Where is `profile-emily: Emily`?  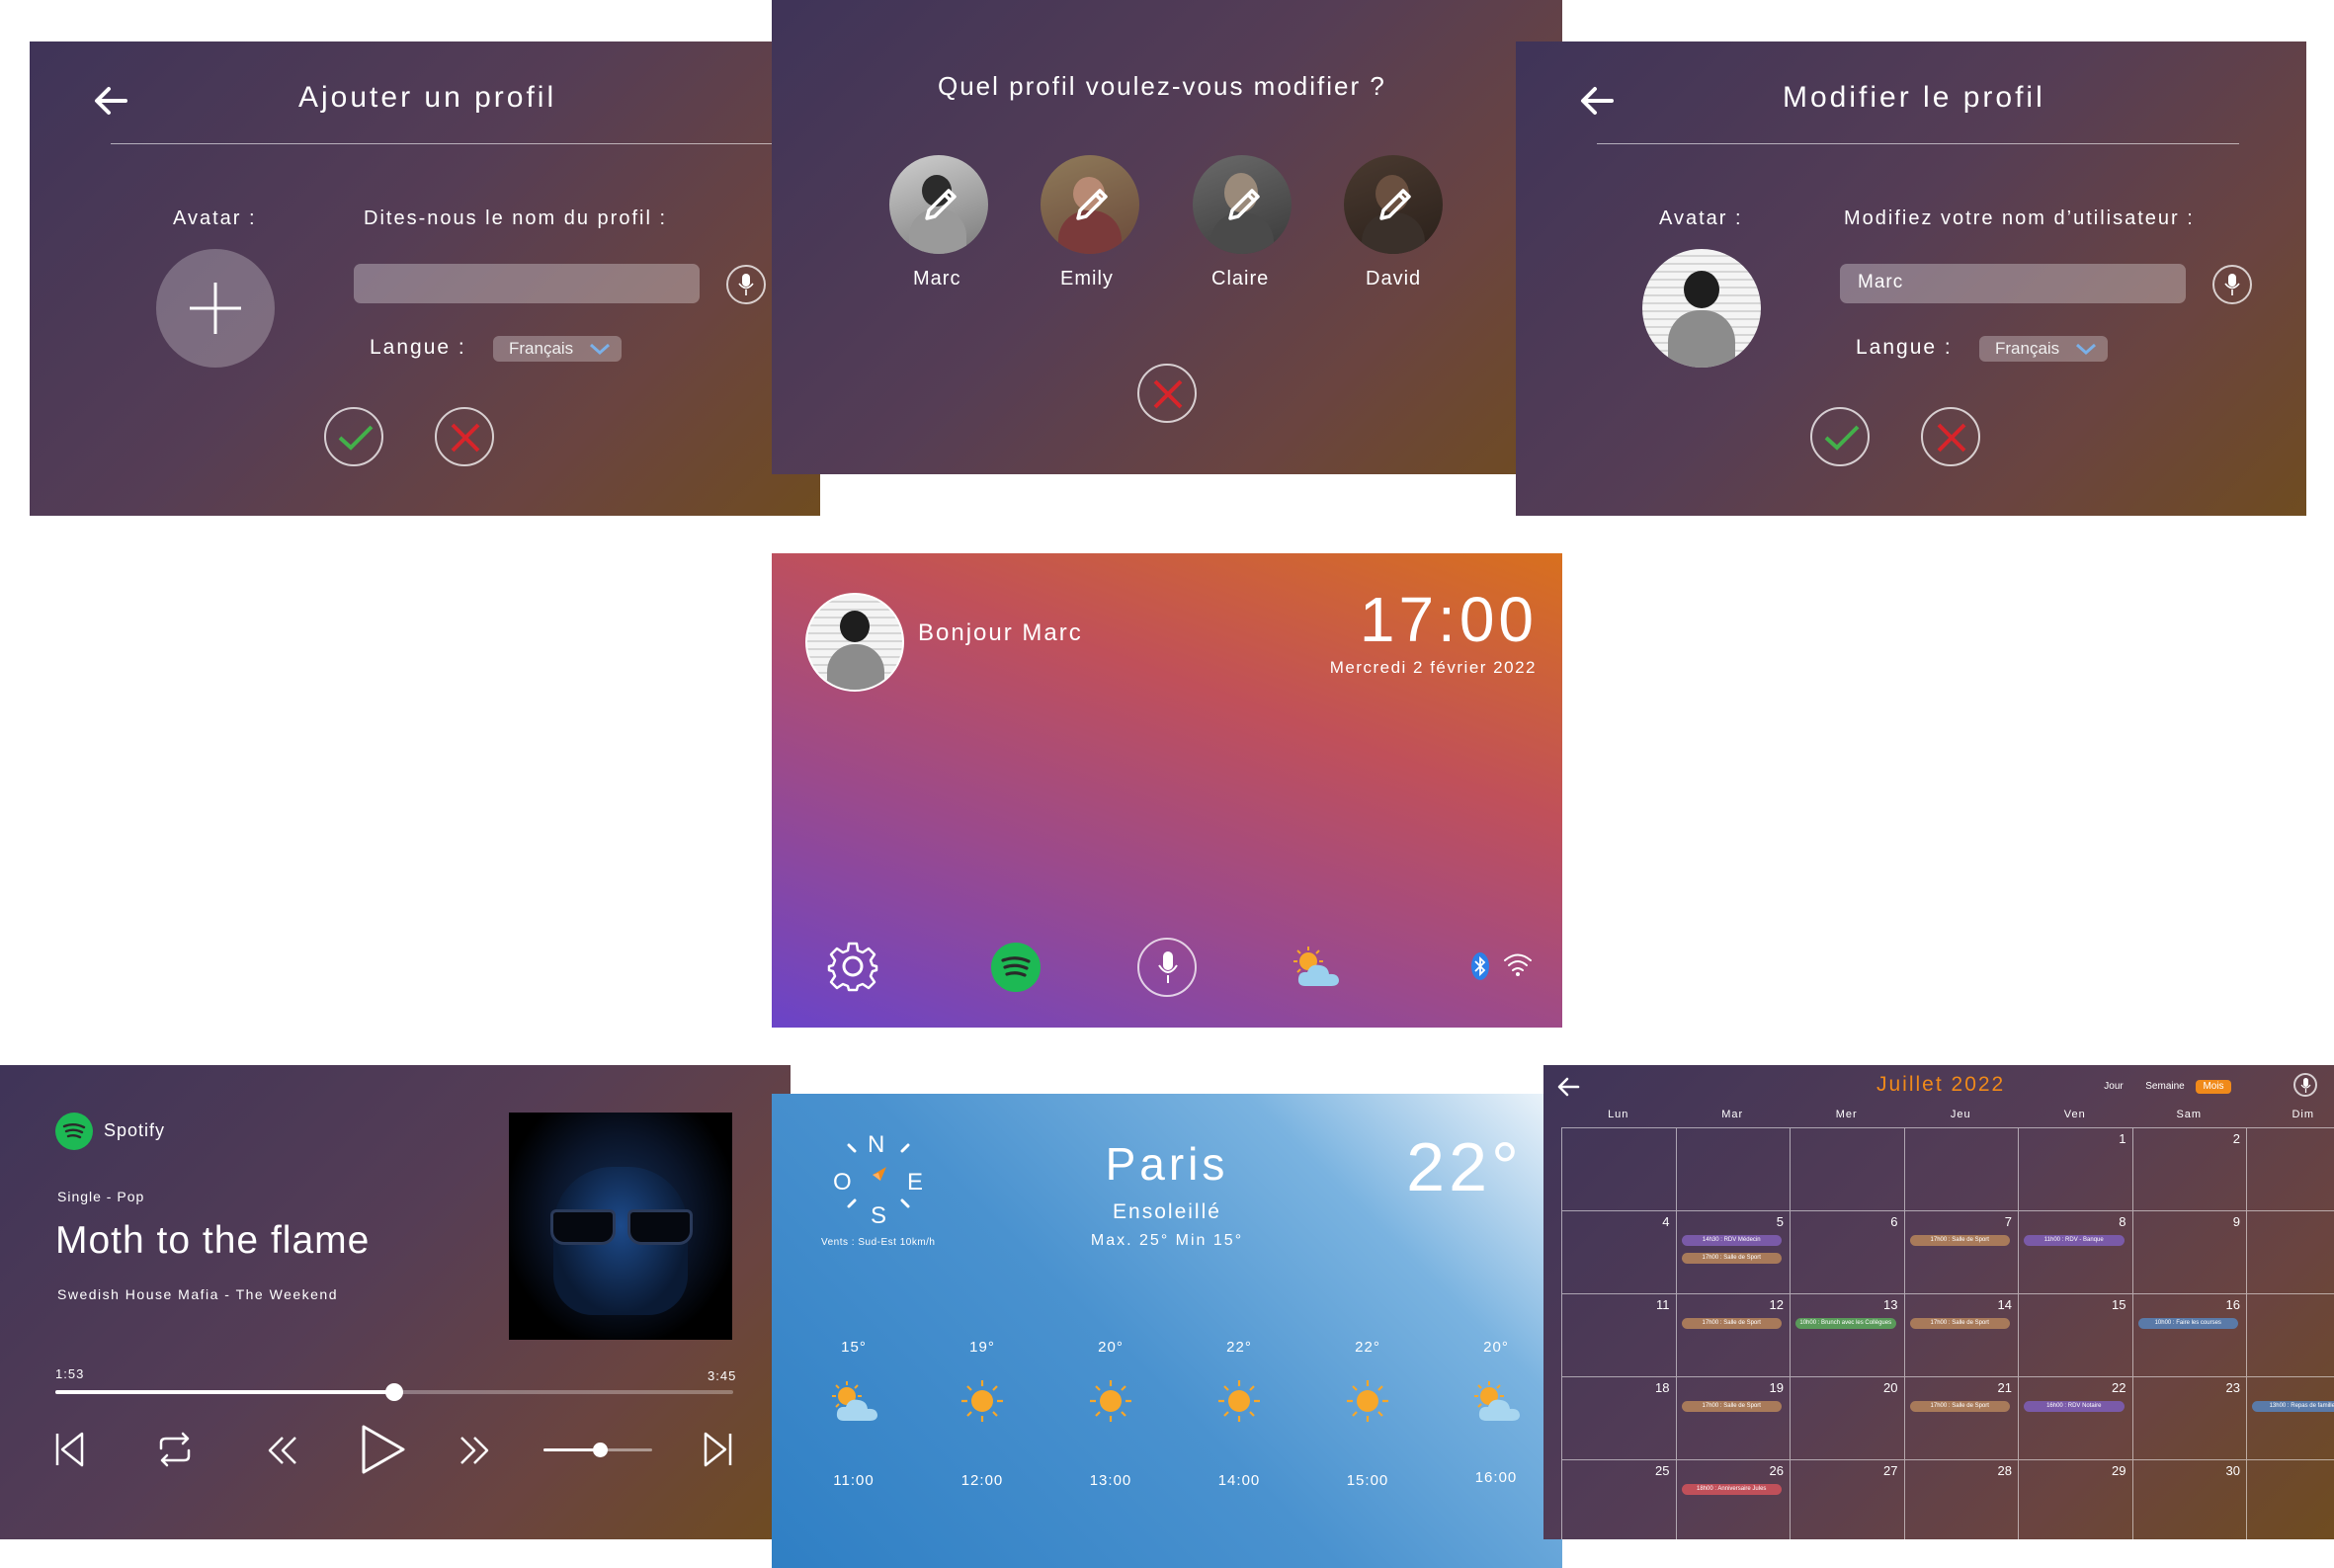
profile-emily: Emily is located at coordinates (1090, 224).